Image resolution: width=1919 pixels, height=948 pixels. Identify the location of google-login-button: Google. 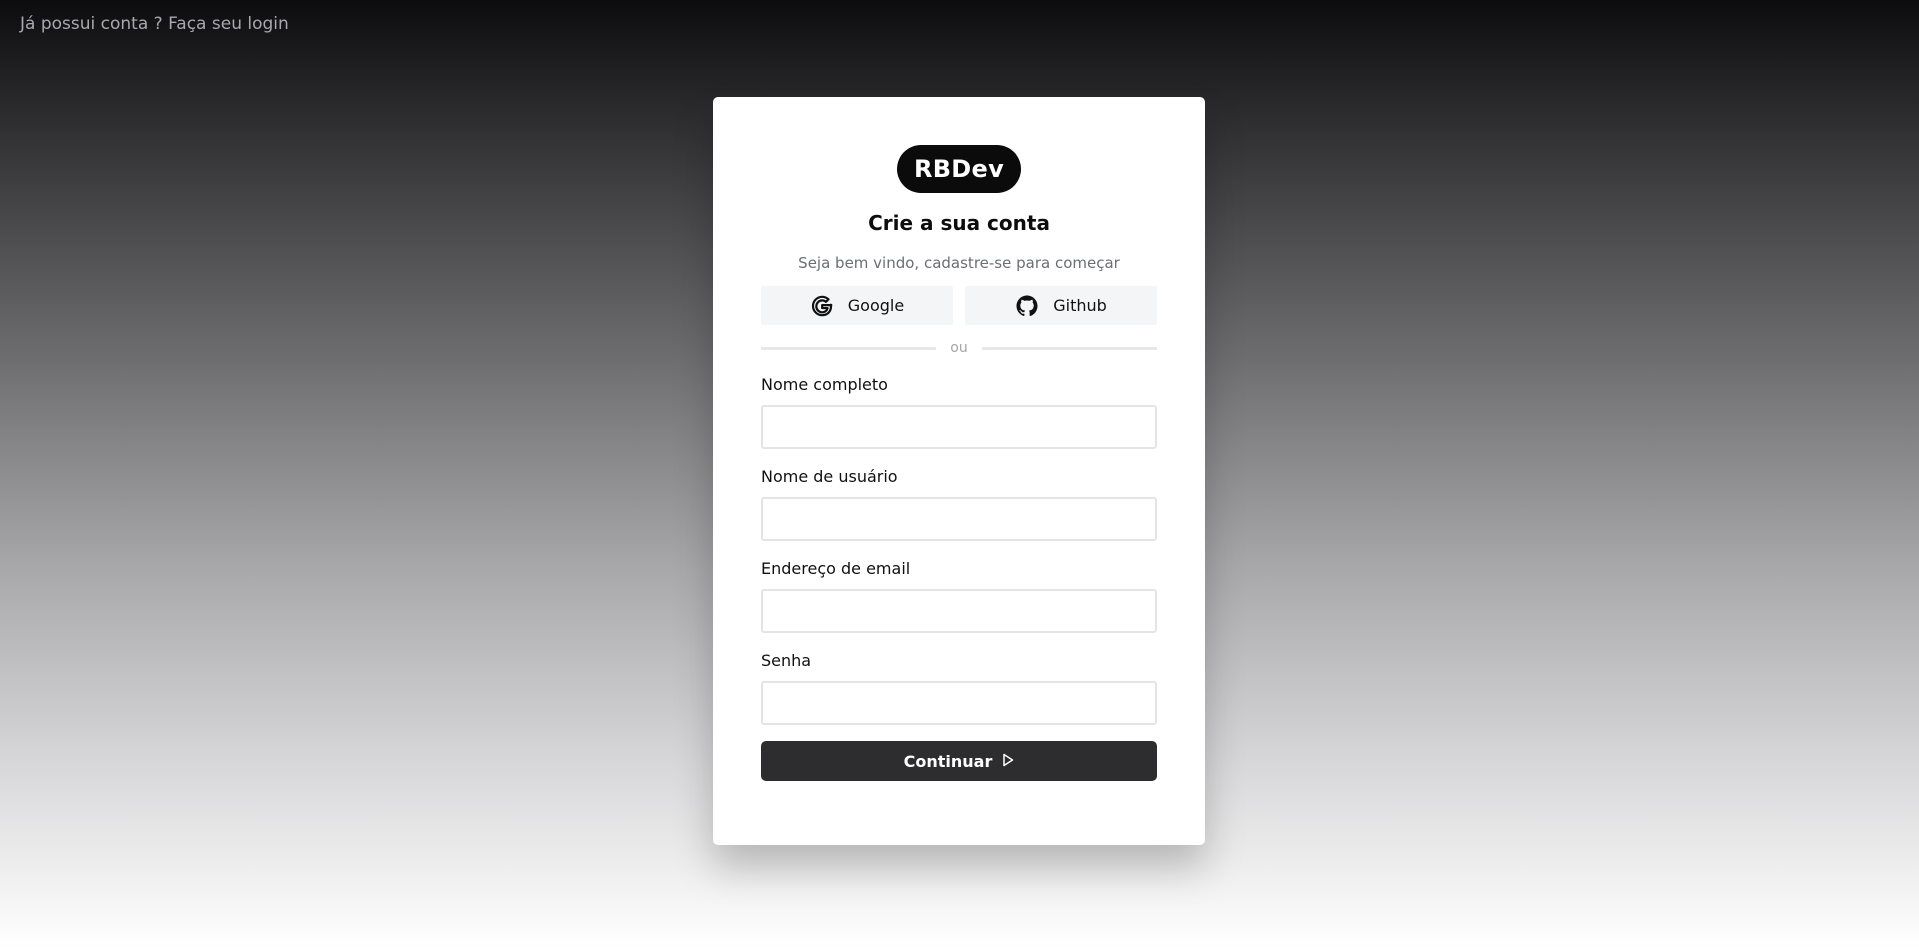
(857, 305).